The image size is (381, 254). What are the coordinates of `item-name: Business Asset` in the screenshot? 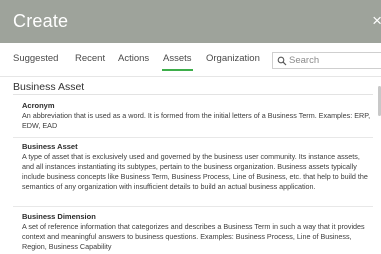 It's located at (50, 146).